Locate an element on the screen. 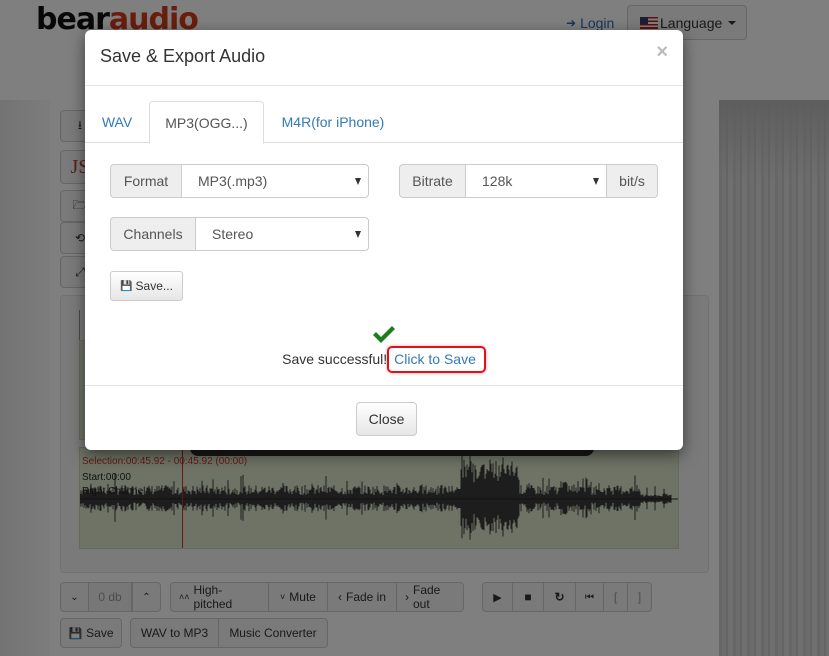  floppy-disk-icon: 💾 is located at coordinates (126, 286).